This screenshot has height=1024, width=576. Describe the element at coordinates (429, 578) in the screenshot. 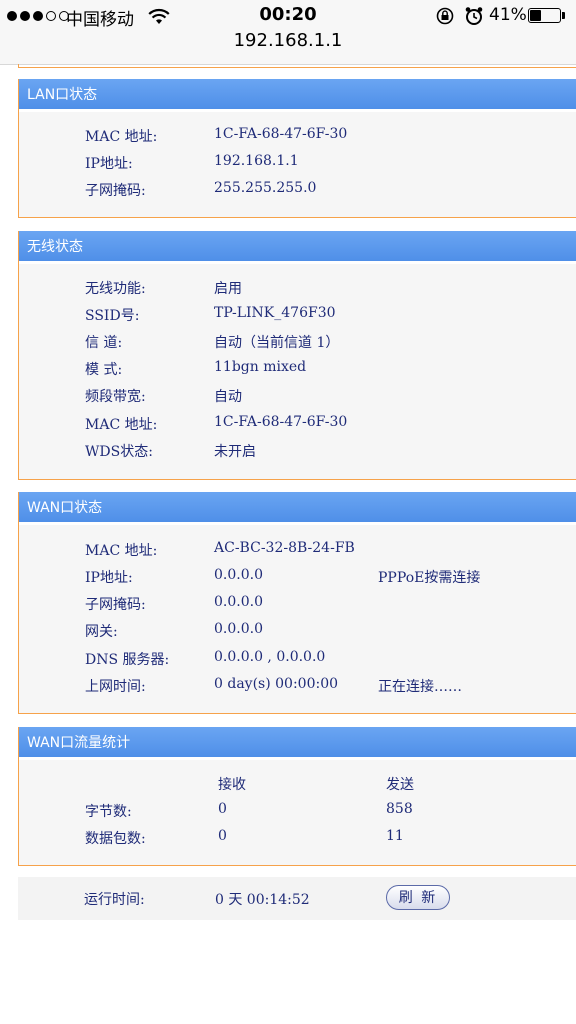

I see `wan-connection-type: PPPoE按需连接` at that location.